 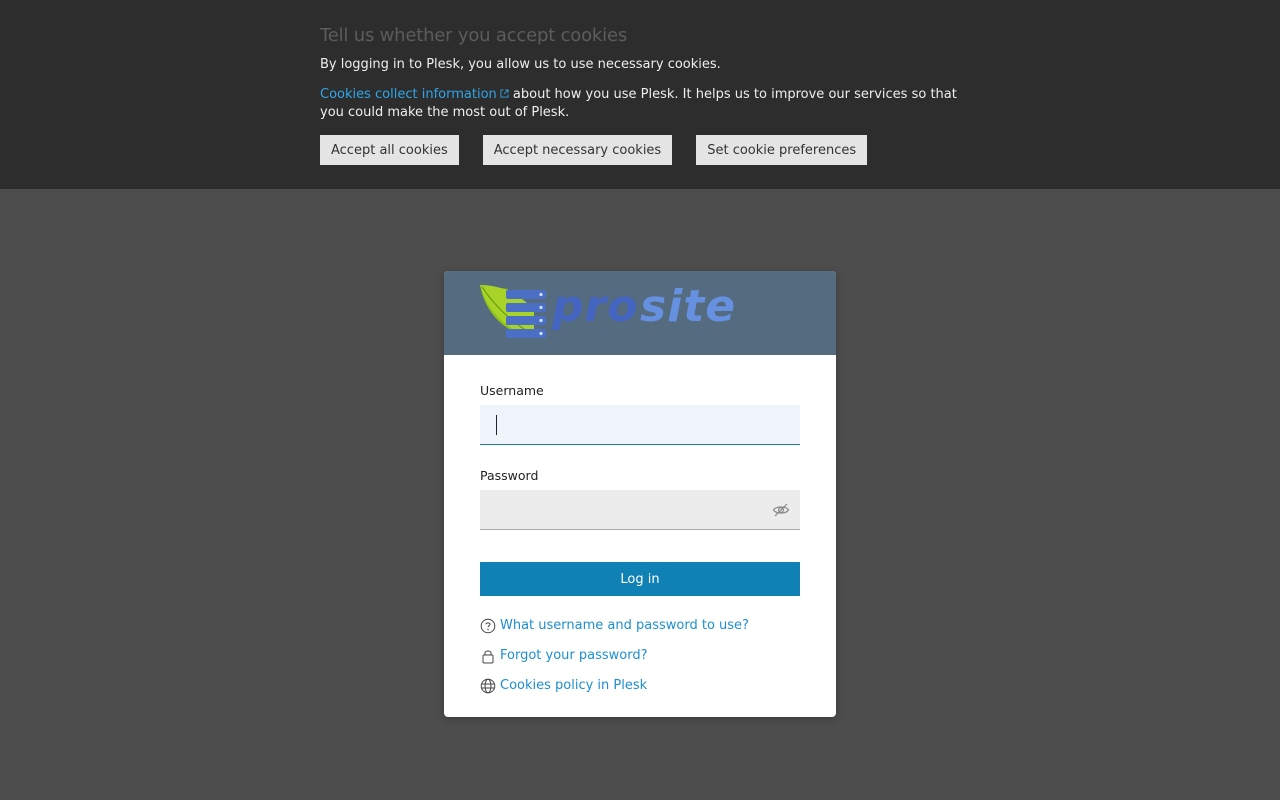 I want to click on help-link-cookies-policy: Cookies policy in Plesk, so click(x=640, y=686).